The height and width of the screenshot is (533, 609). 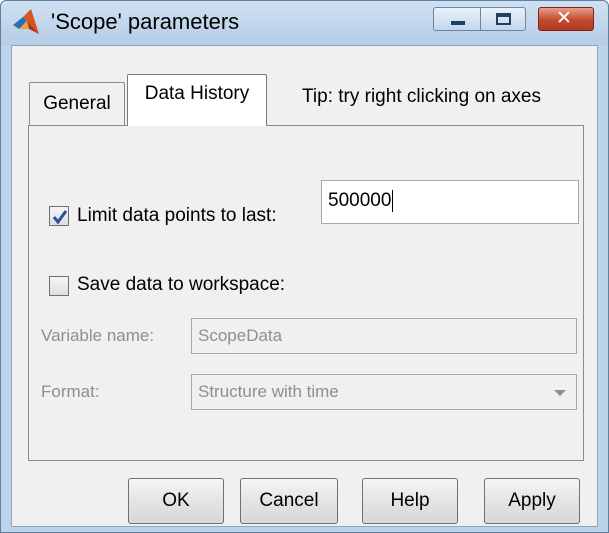 I want to click on close-button: ✕, so click(x=566, y=19).